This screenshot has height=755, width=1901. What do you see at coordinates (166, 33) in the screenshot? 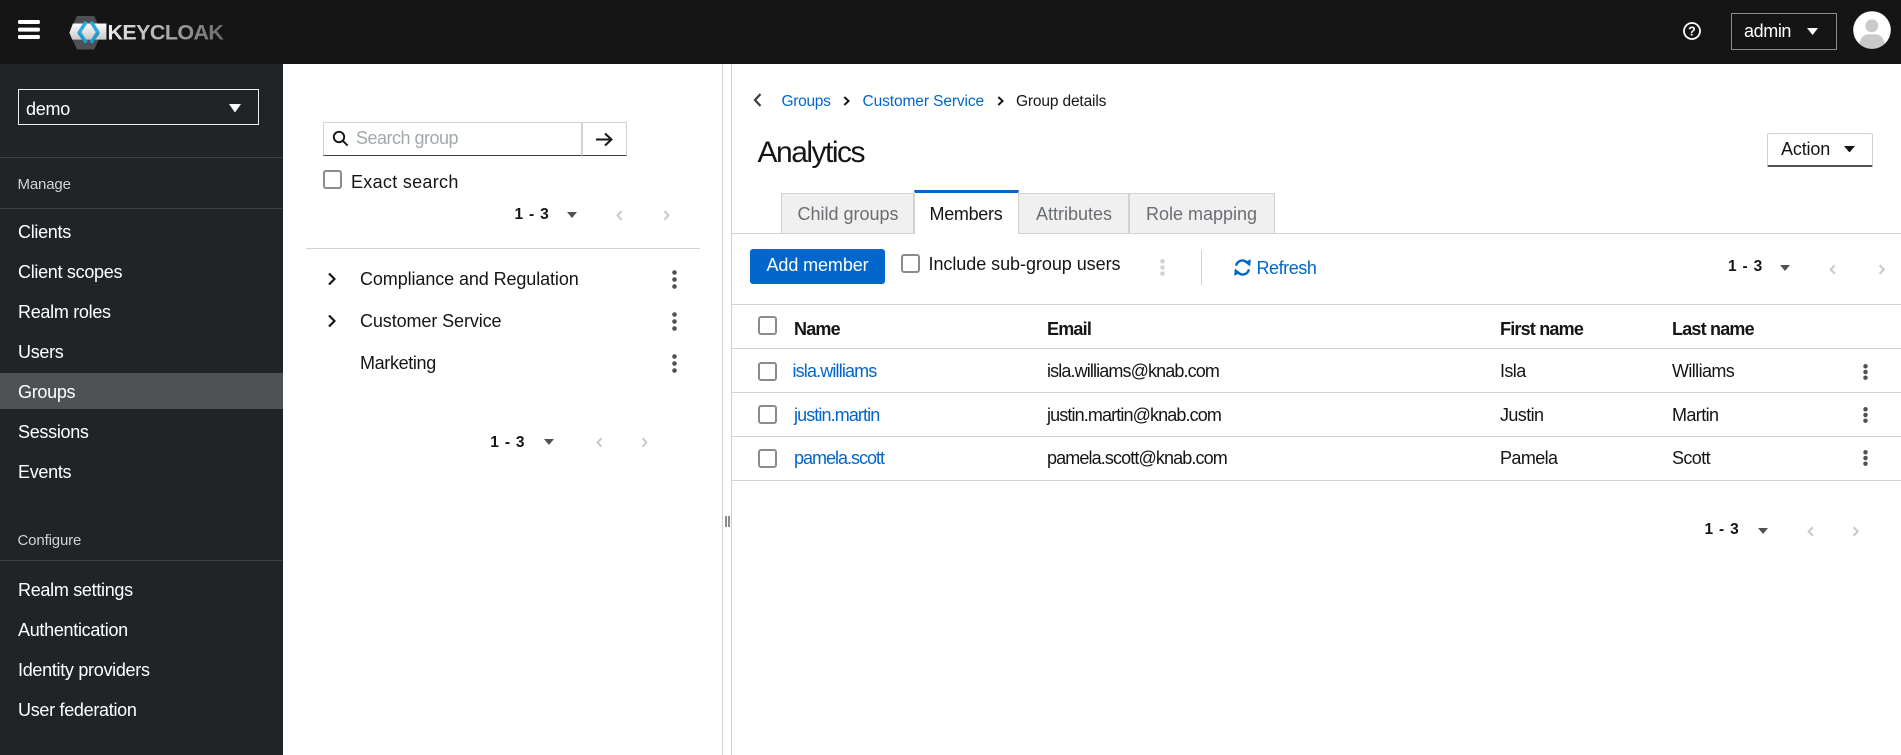
I see `svg-text: KEYCLOAK` at bounding box center [166, 33].